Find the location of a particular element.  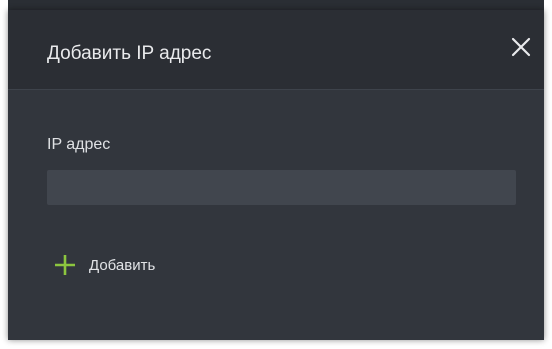

ip-address-input is located at coordinates (281, 187).